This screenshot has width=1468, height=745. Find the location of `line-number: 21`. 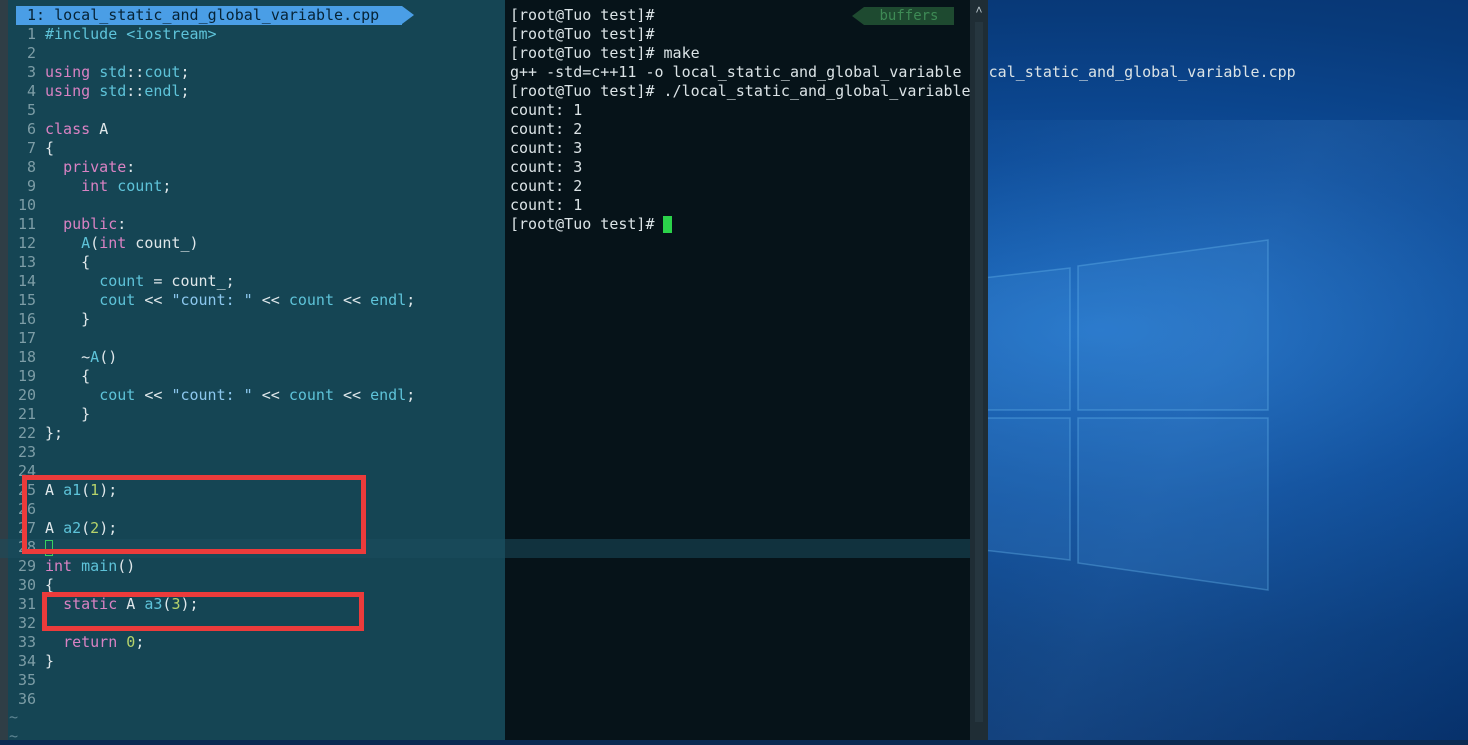

line-number: 21 is located at coordinates (26, 414).